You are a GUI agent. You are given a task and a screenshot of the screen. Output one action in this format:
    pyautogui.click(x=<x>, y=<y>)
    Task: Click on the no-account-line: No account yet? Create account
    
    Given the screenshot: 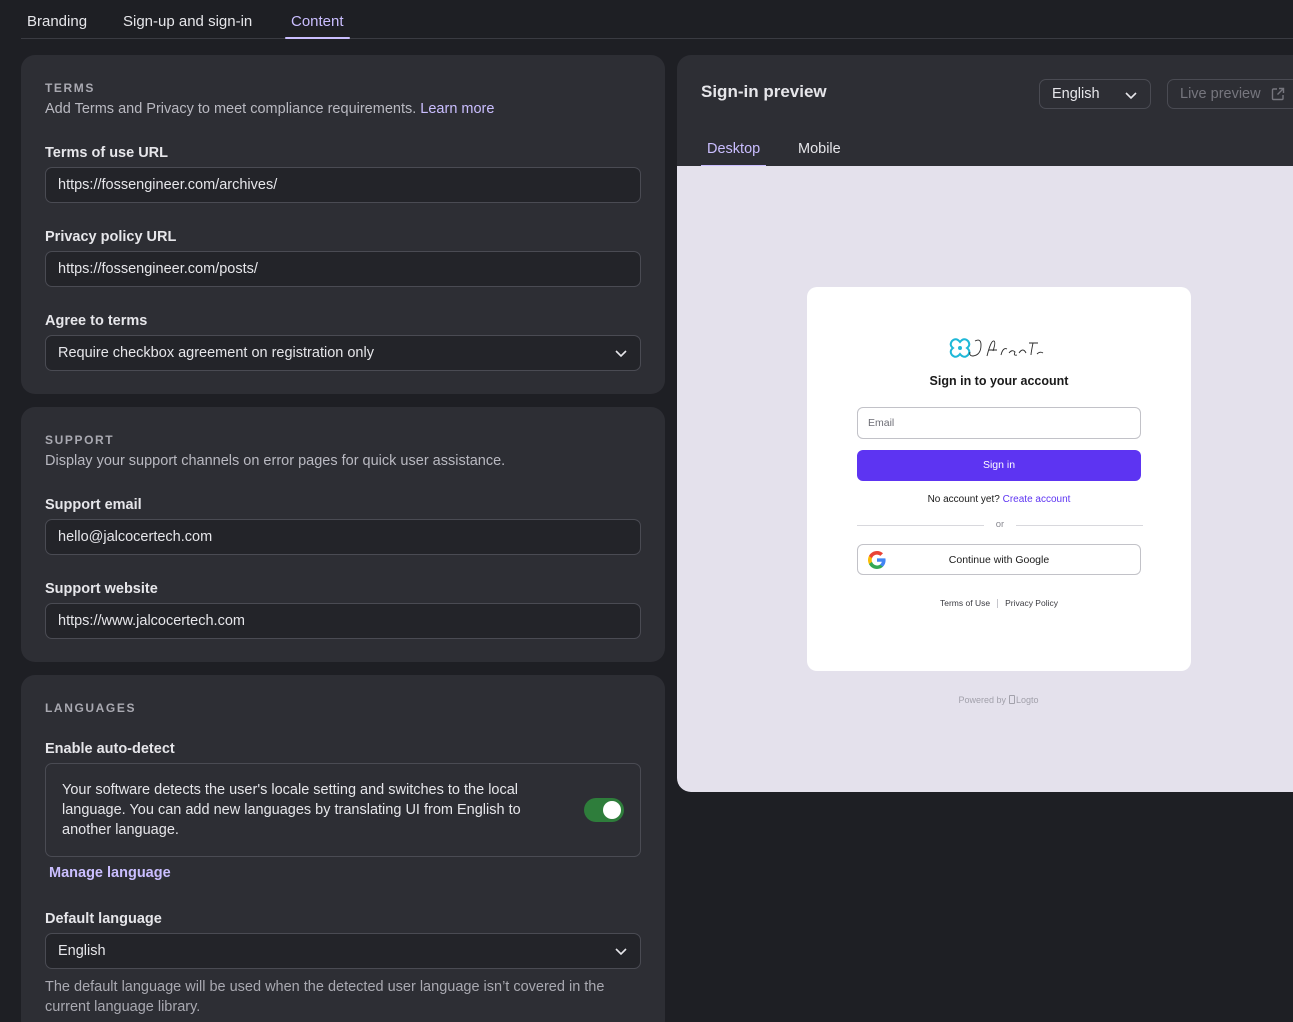 What is the action you would take?
    pyautogui.click(x=999, y=499)
    